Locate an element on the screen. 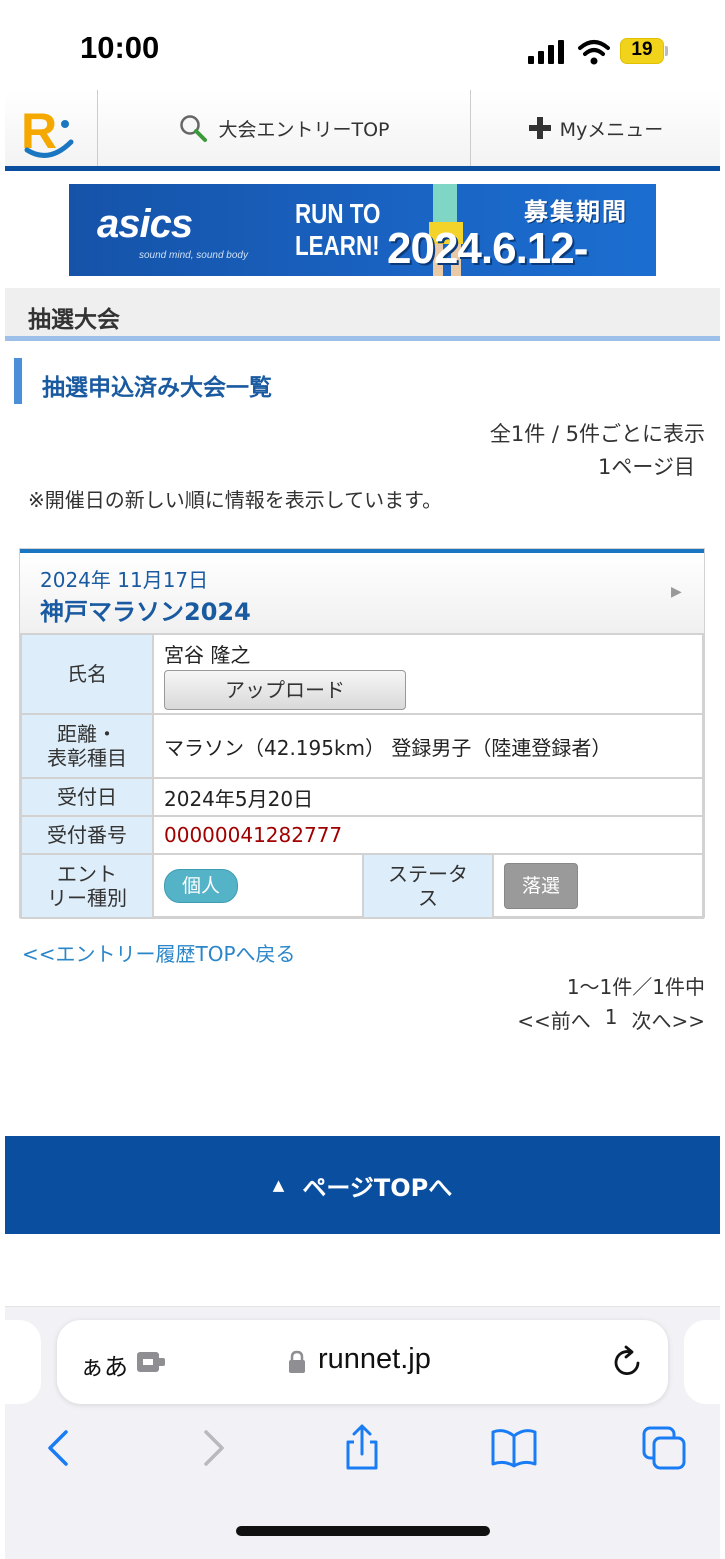 The width and height of the screenshot is (725, 1559). triangle-up-icon: ▲ is located at coordinates (278, 1185).